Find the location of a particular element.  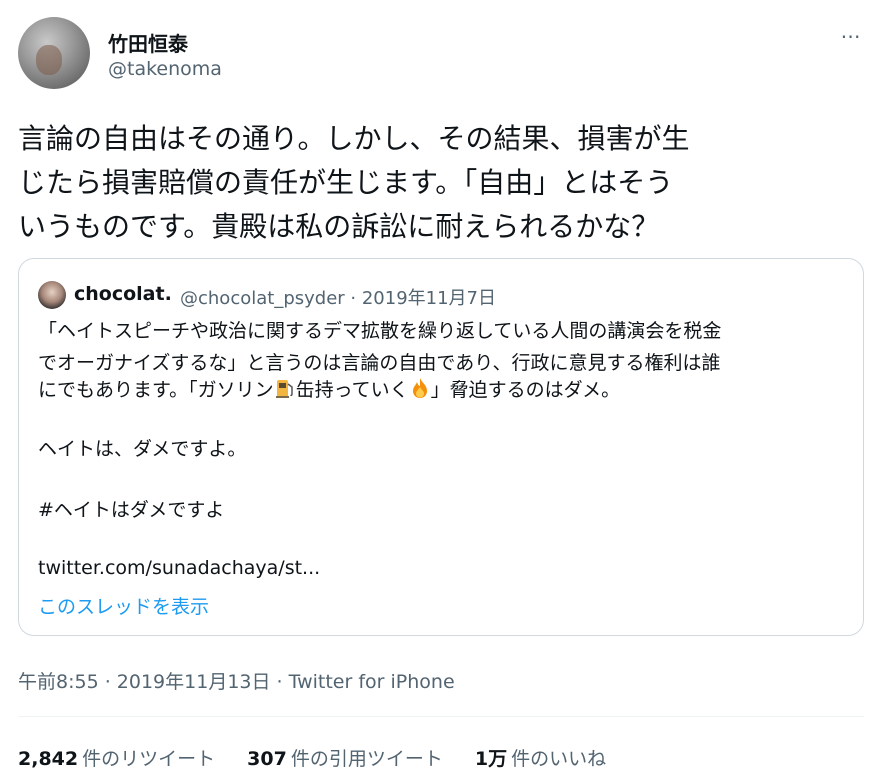

tweet-text-line: 言論の自由はその通り。しかし、その結果、損害が生 is located at coordinates (354, 138).